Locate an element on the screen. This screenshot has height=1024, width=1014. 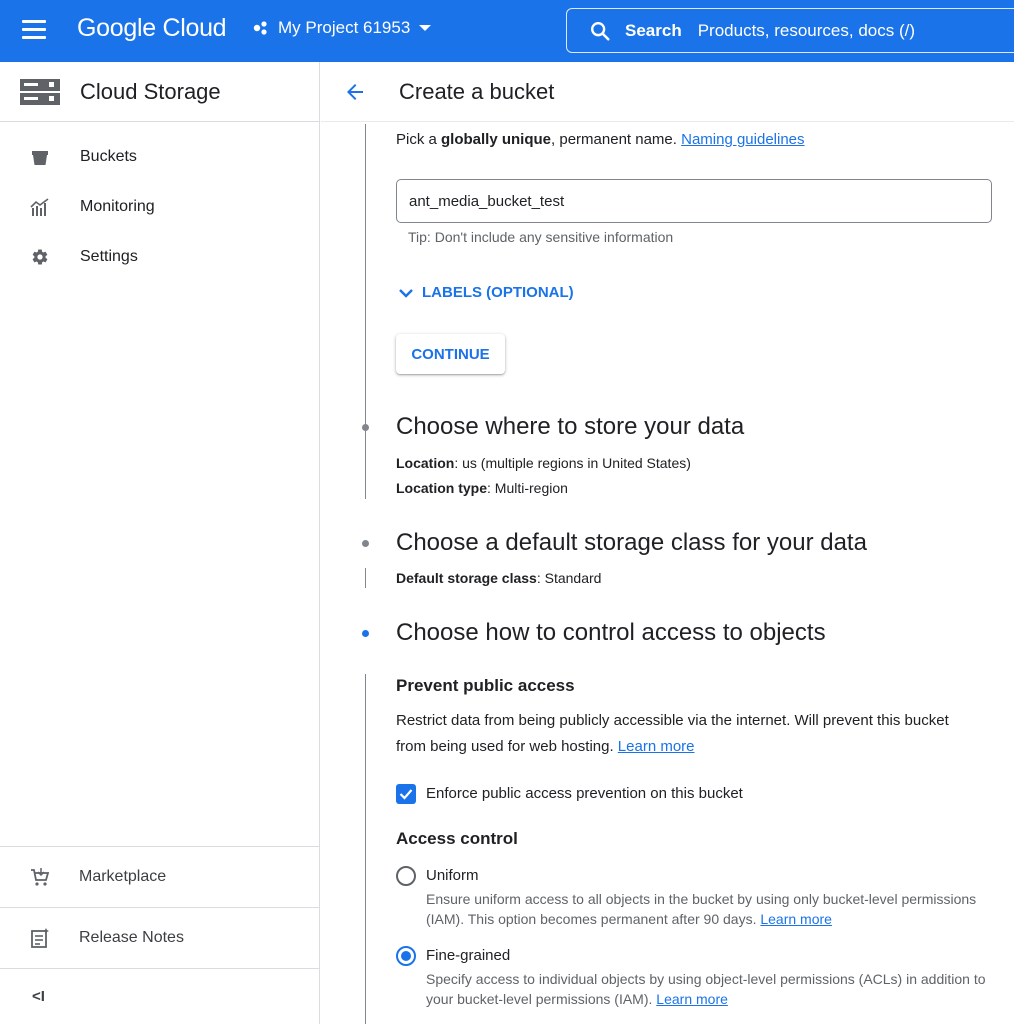
notes-icon is located at coordinates (40, 938).